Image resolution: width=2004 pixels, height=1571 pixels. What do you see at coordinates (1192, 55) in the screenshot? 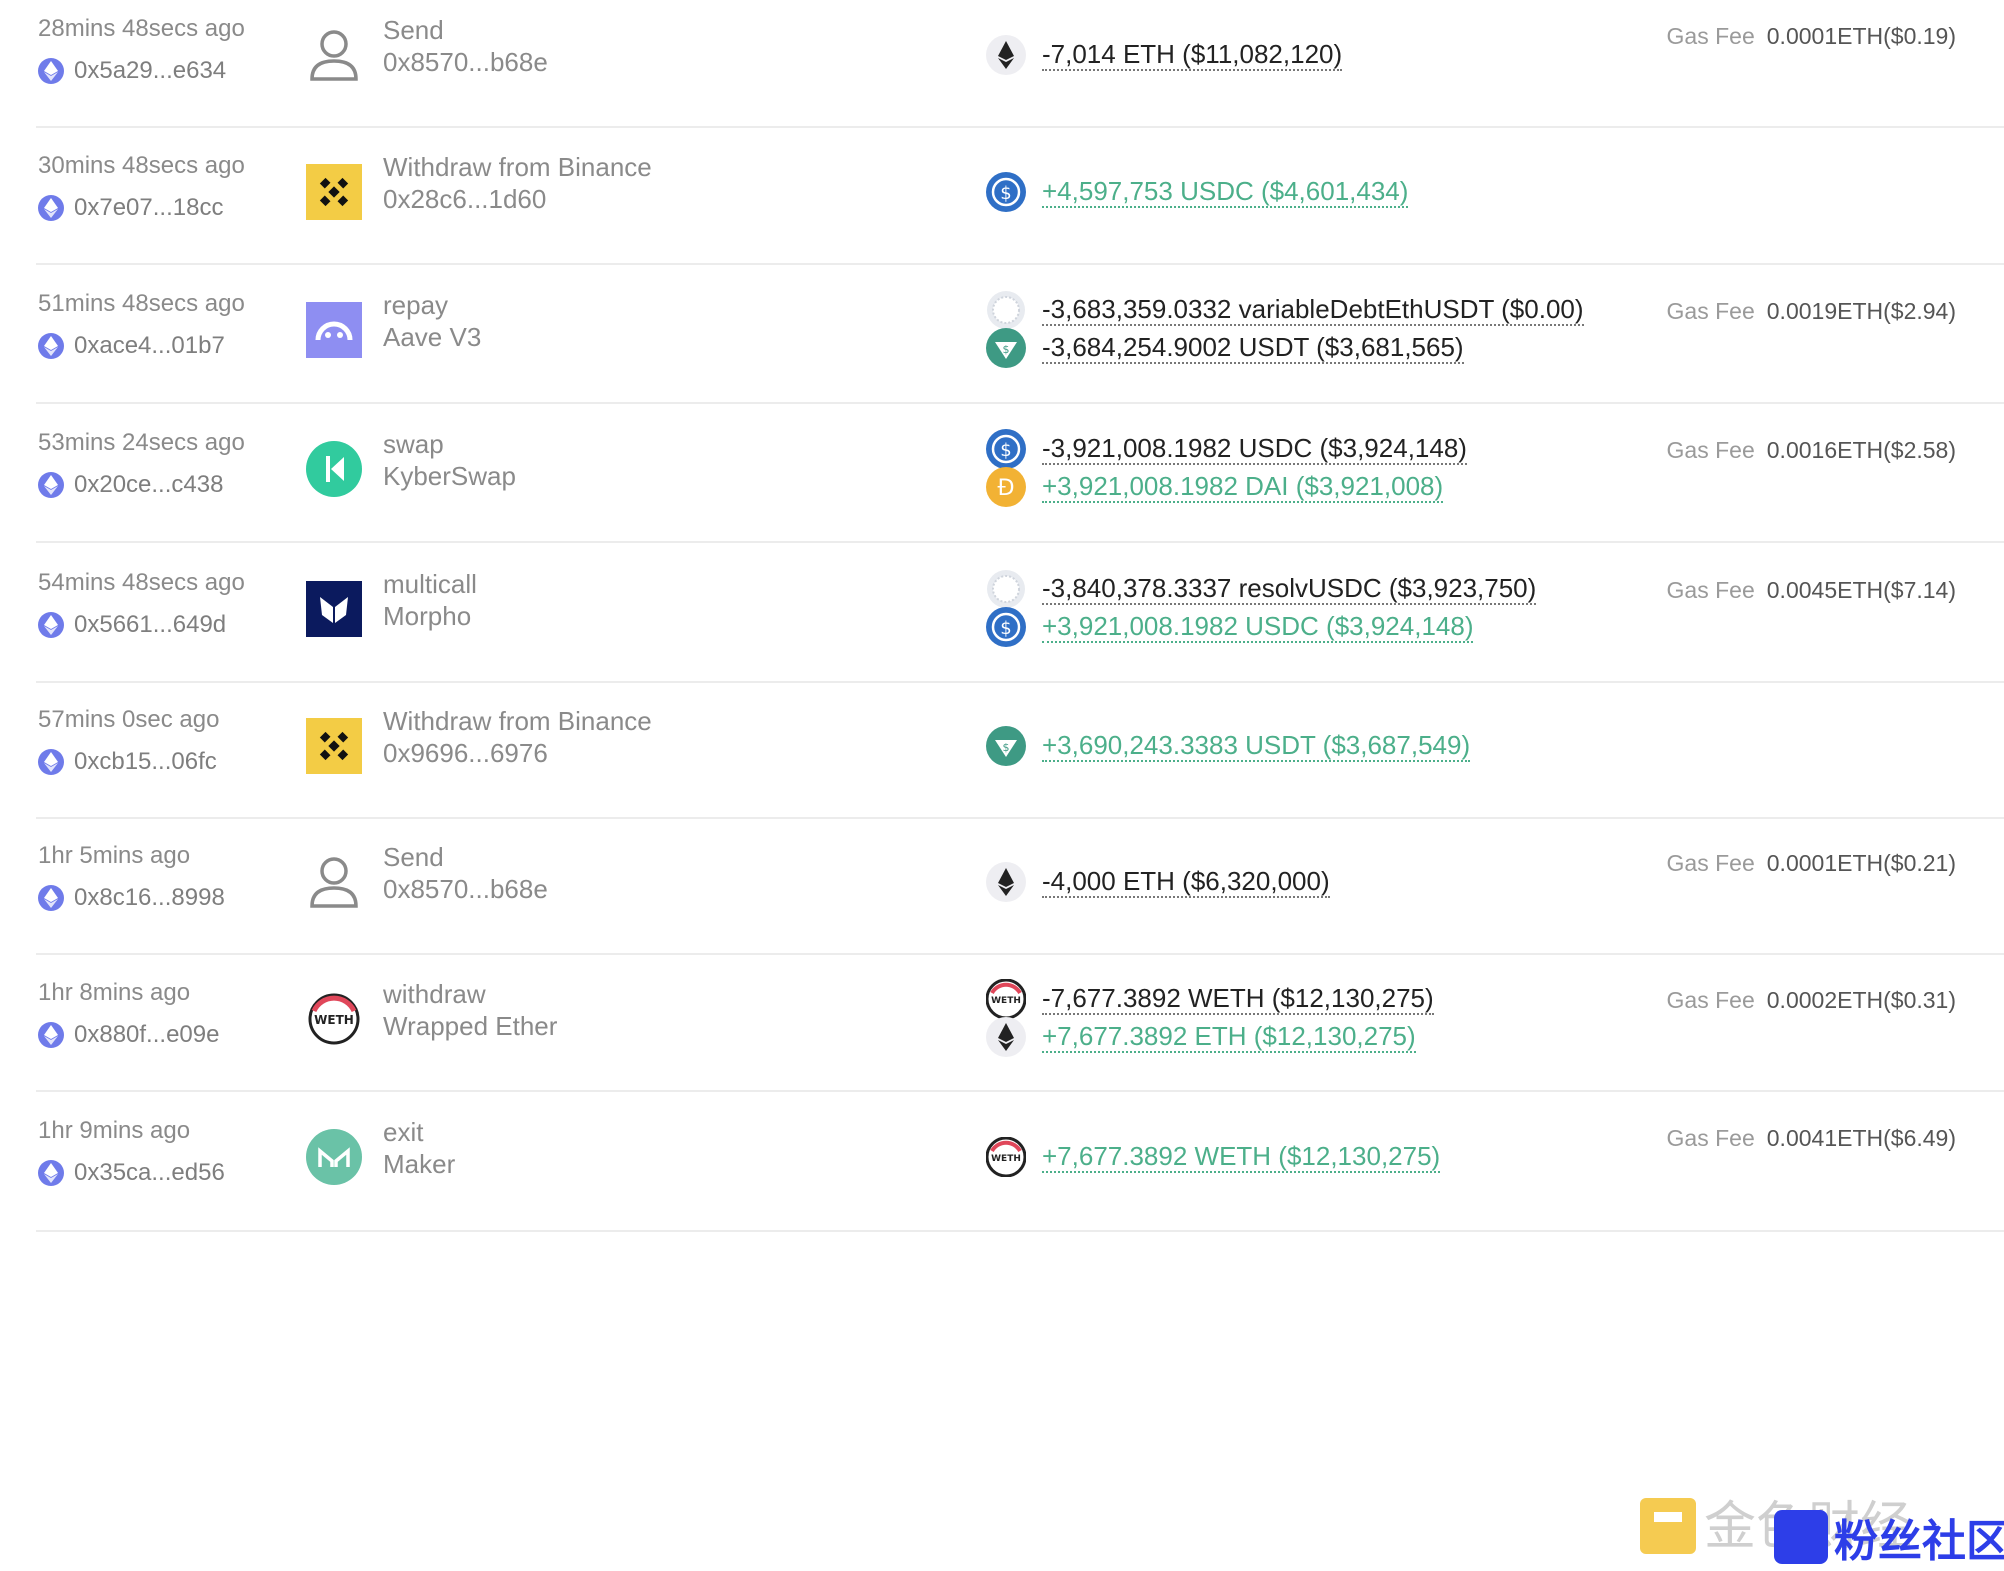
I see `asset-amount: -7,014 ETH ($11,082,120)` at bounding box center [1192, 55].